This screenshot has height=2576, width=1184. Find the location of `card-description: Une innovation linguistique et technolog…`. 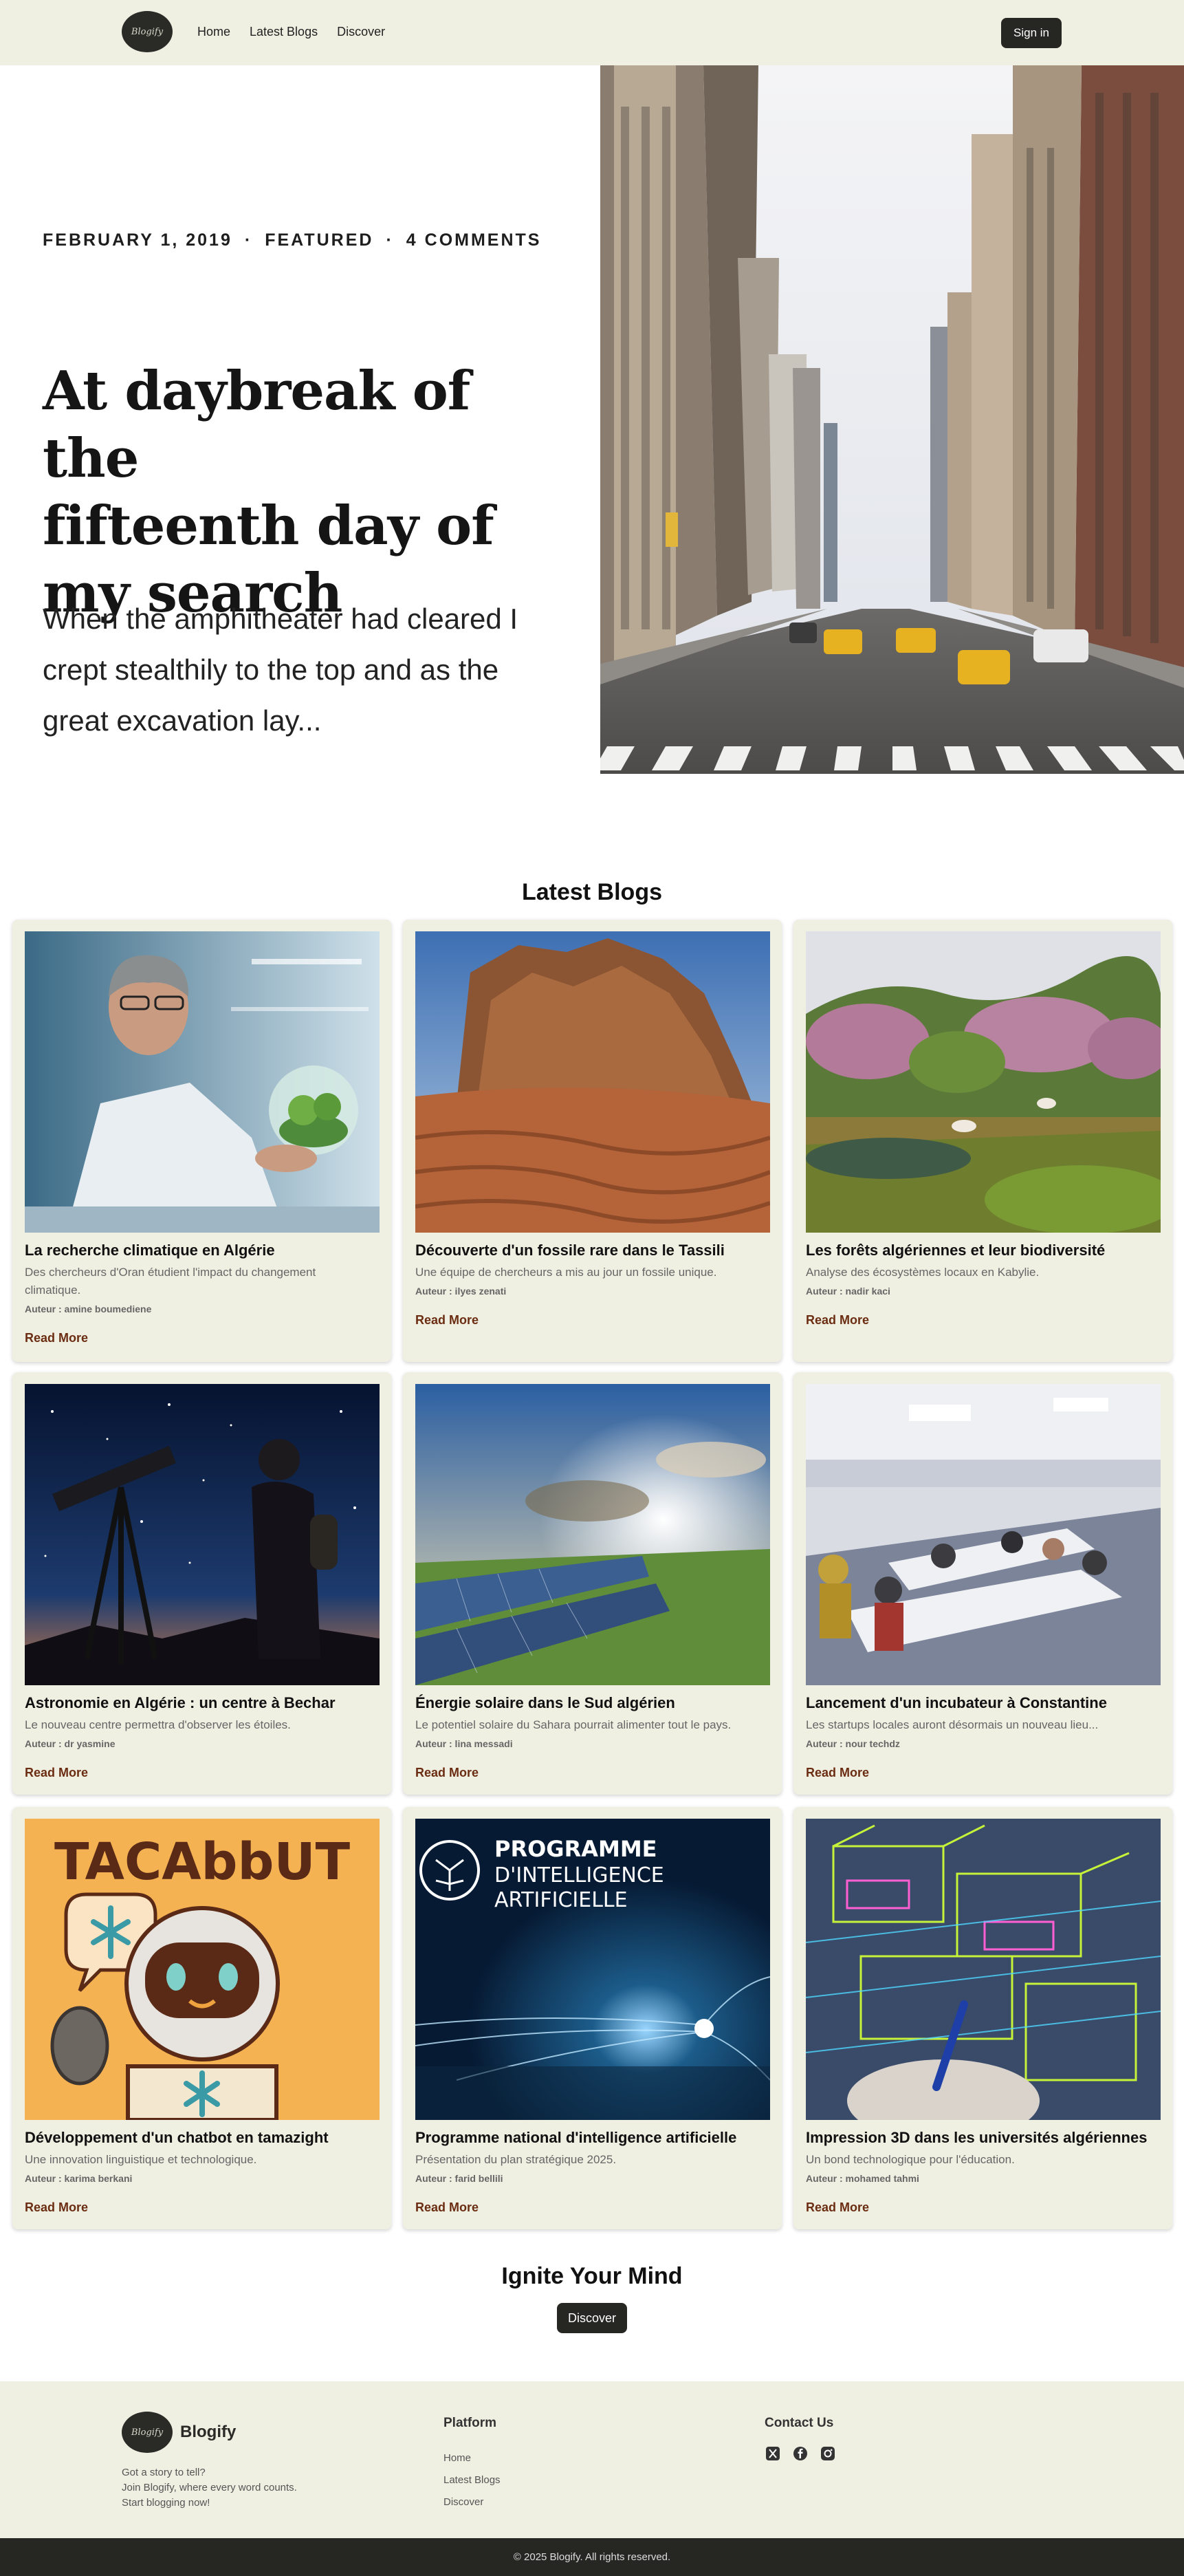

card-description: Une innovation linguistique et technolog… is located at coordinates (141, 2159).